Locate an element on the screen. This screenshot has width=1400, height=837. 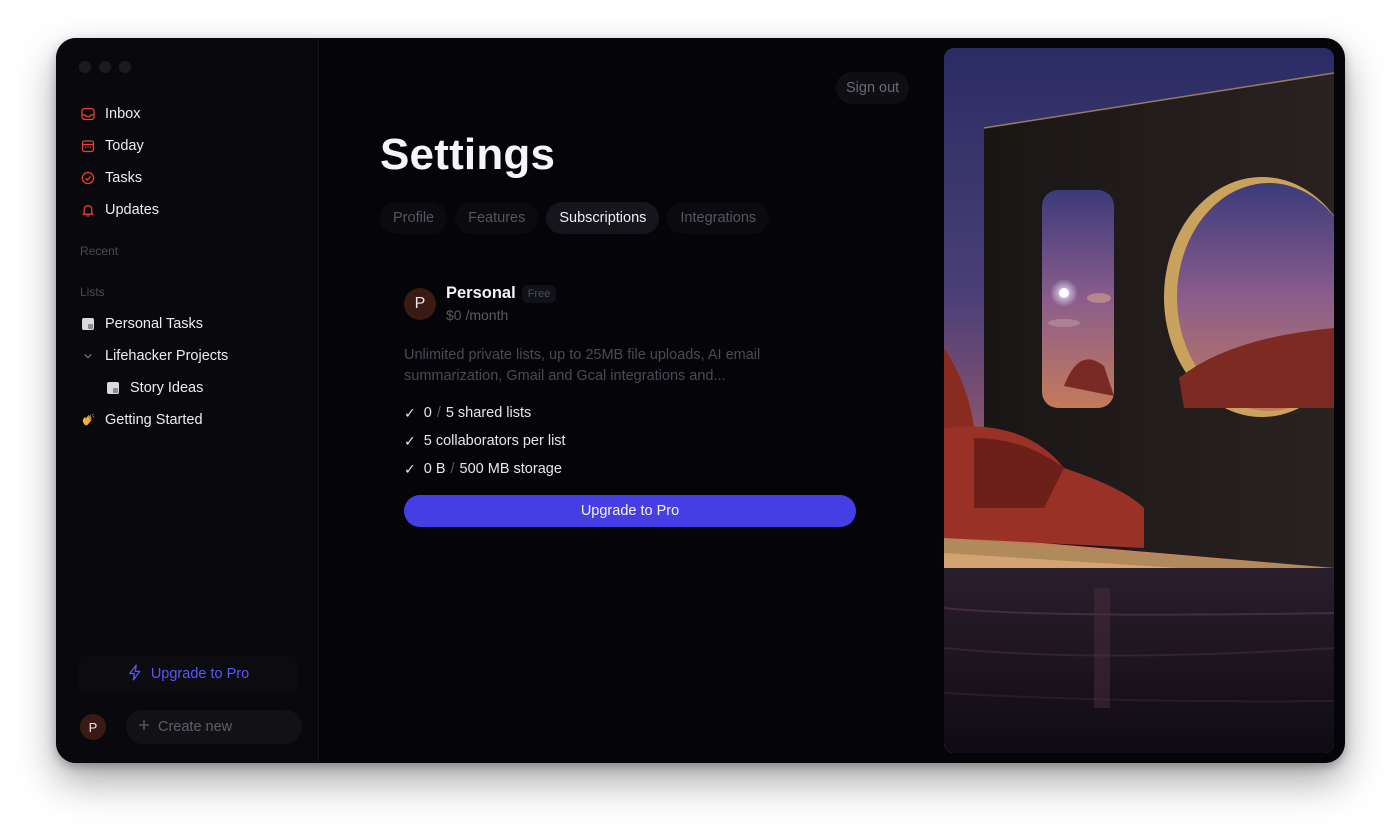
tab-profile: Profile is located at coordinates (414, 218).